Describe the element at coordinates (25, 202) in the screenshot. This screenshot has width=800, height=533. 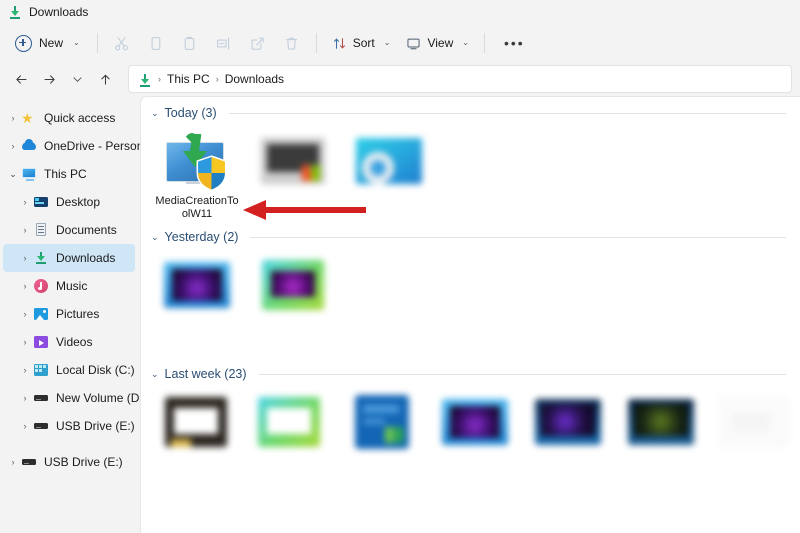
I see `expander-icon-desktop: ›` at that location.